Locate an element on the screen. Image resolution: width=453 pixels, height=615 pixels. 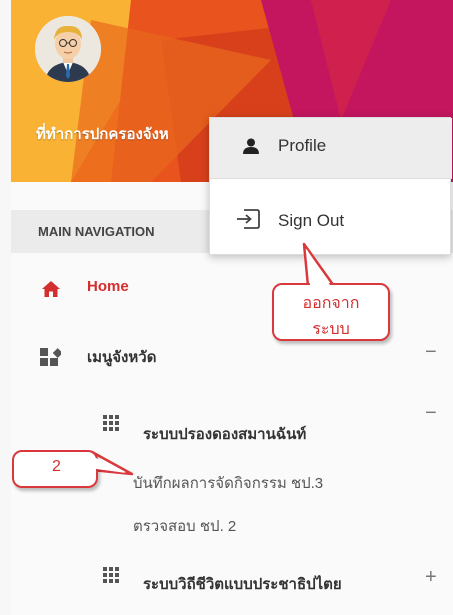
step-callout-pointer-cover is located at coordinates (108, 464).